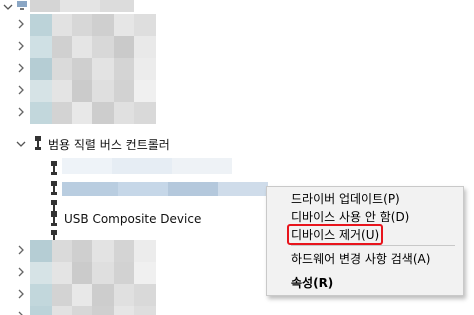 The image size is (474, 315). Describe the element at coordinates (373, 245) in the screenshot. I see `menu-separator` at that location.